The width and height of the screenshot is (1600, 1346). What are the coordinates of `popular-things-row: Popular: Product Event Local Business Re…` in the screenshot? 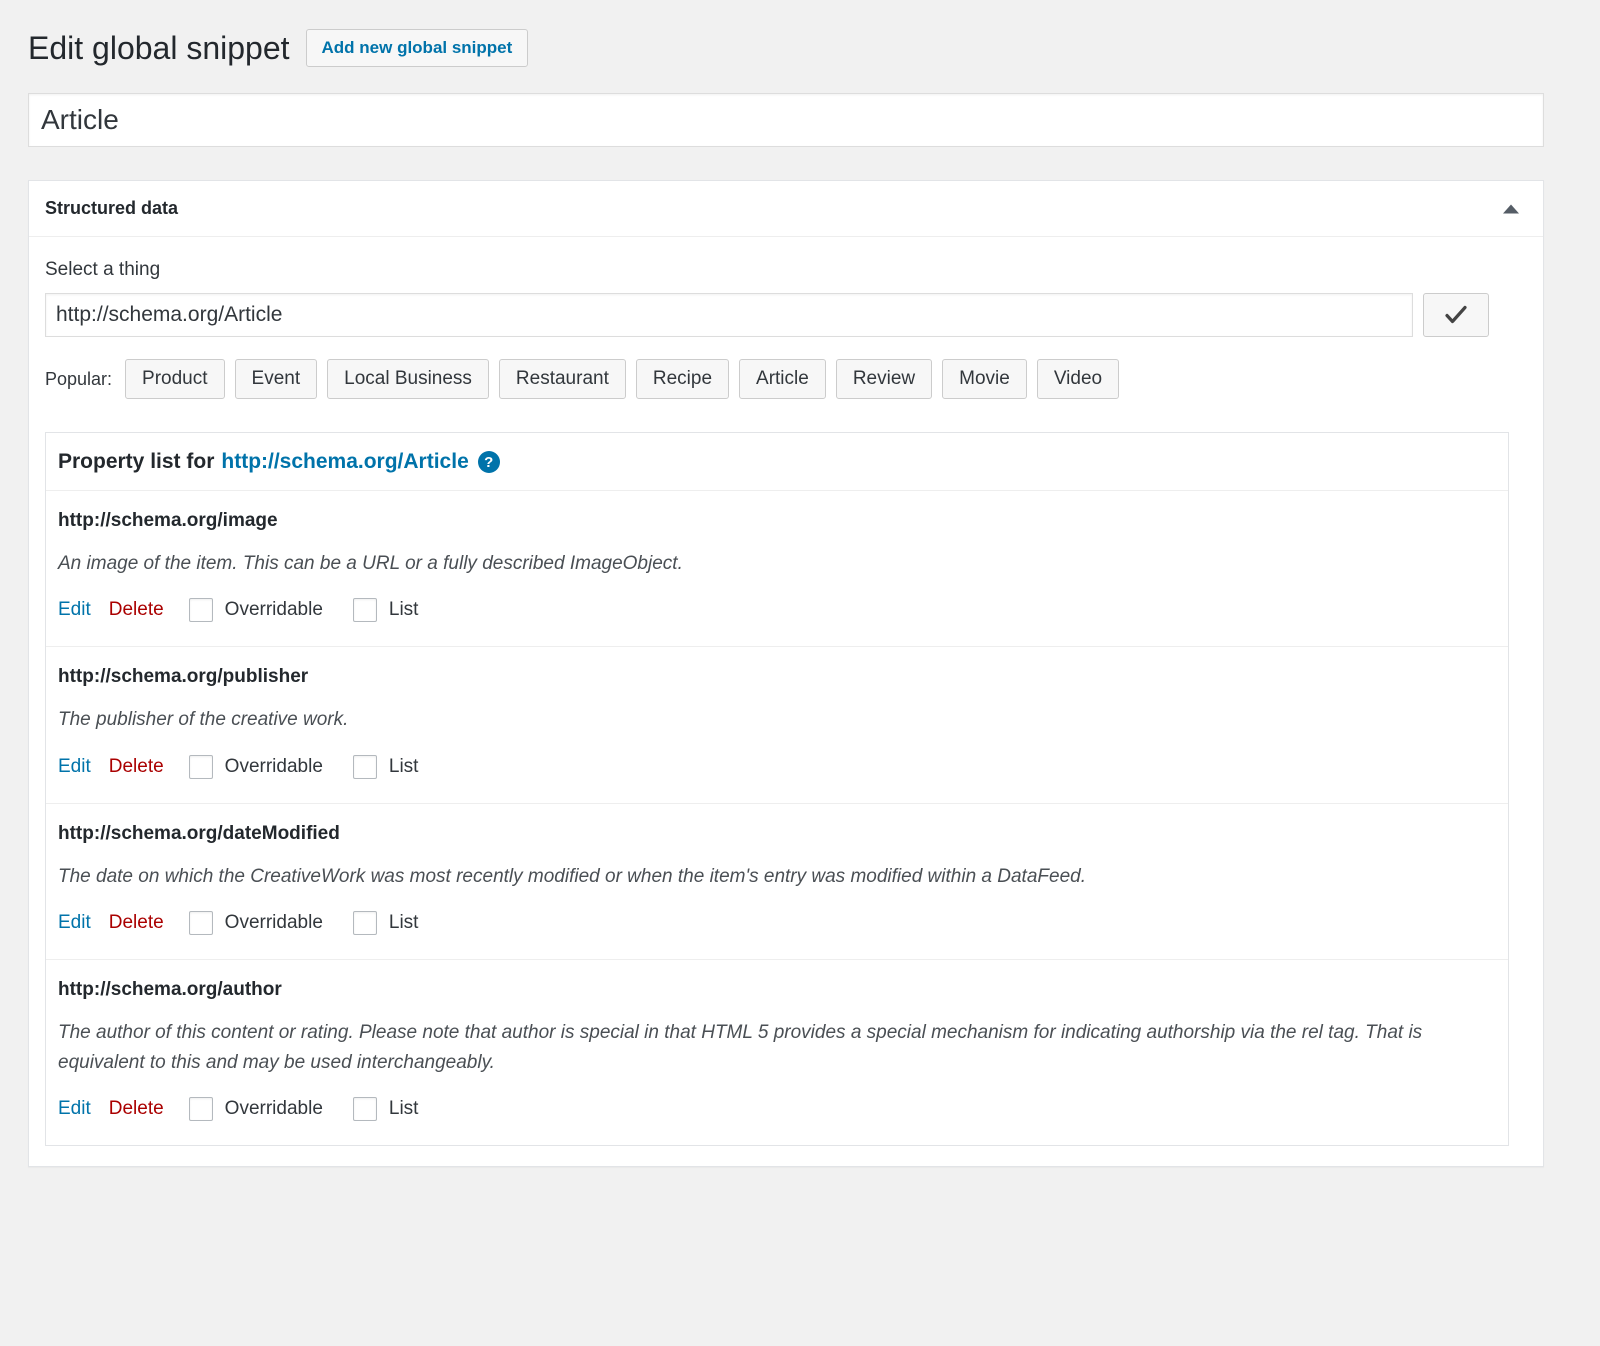 It's located at (786, 379).